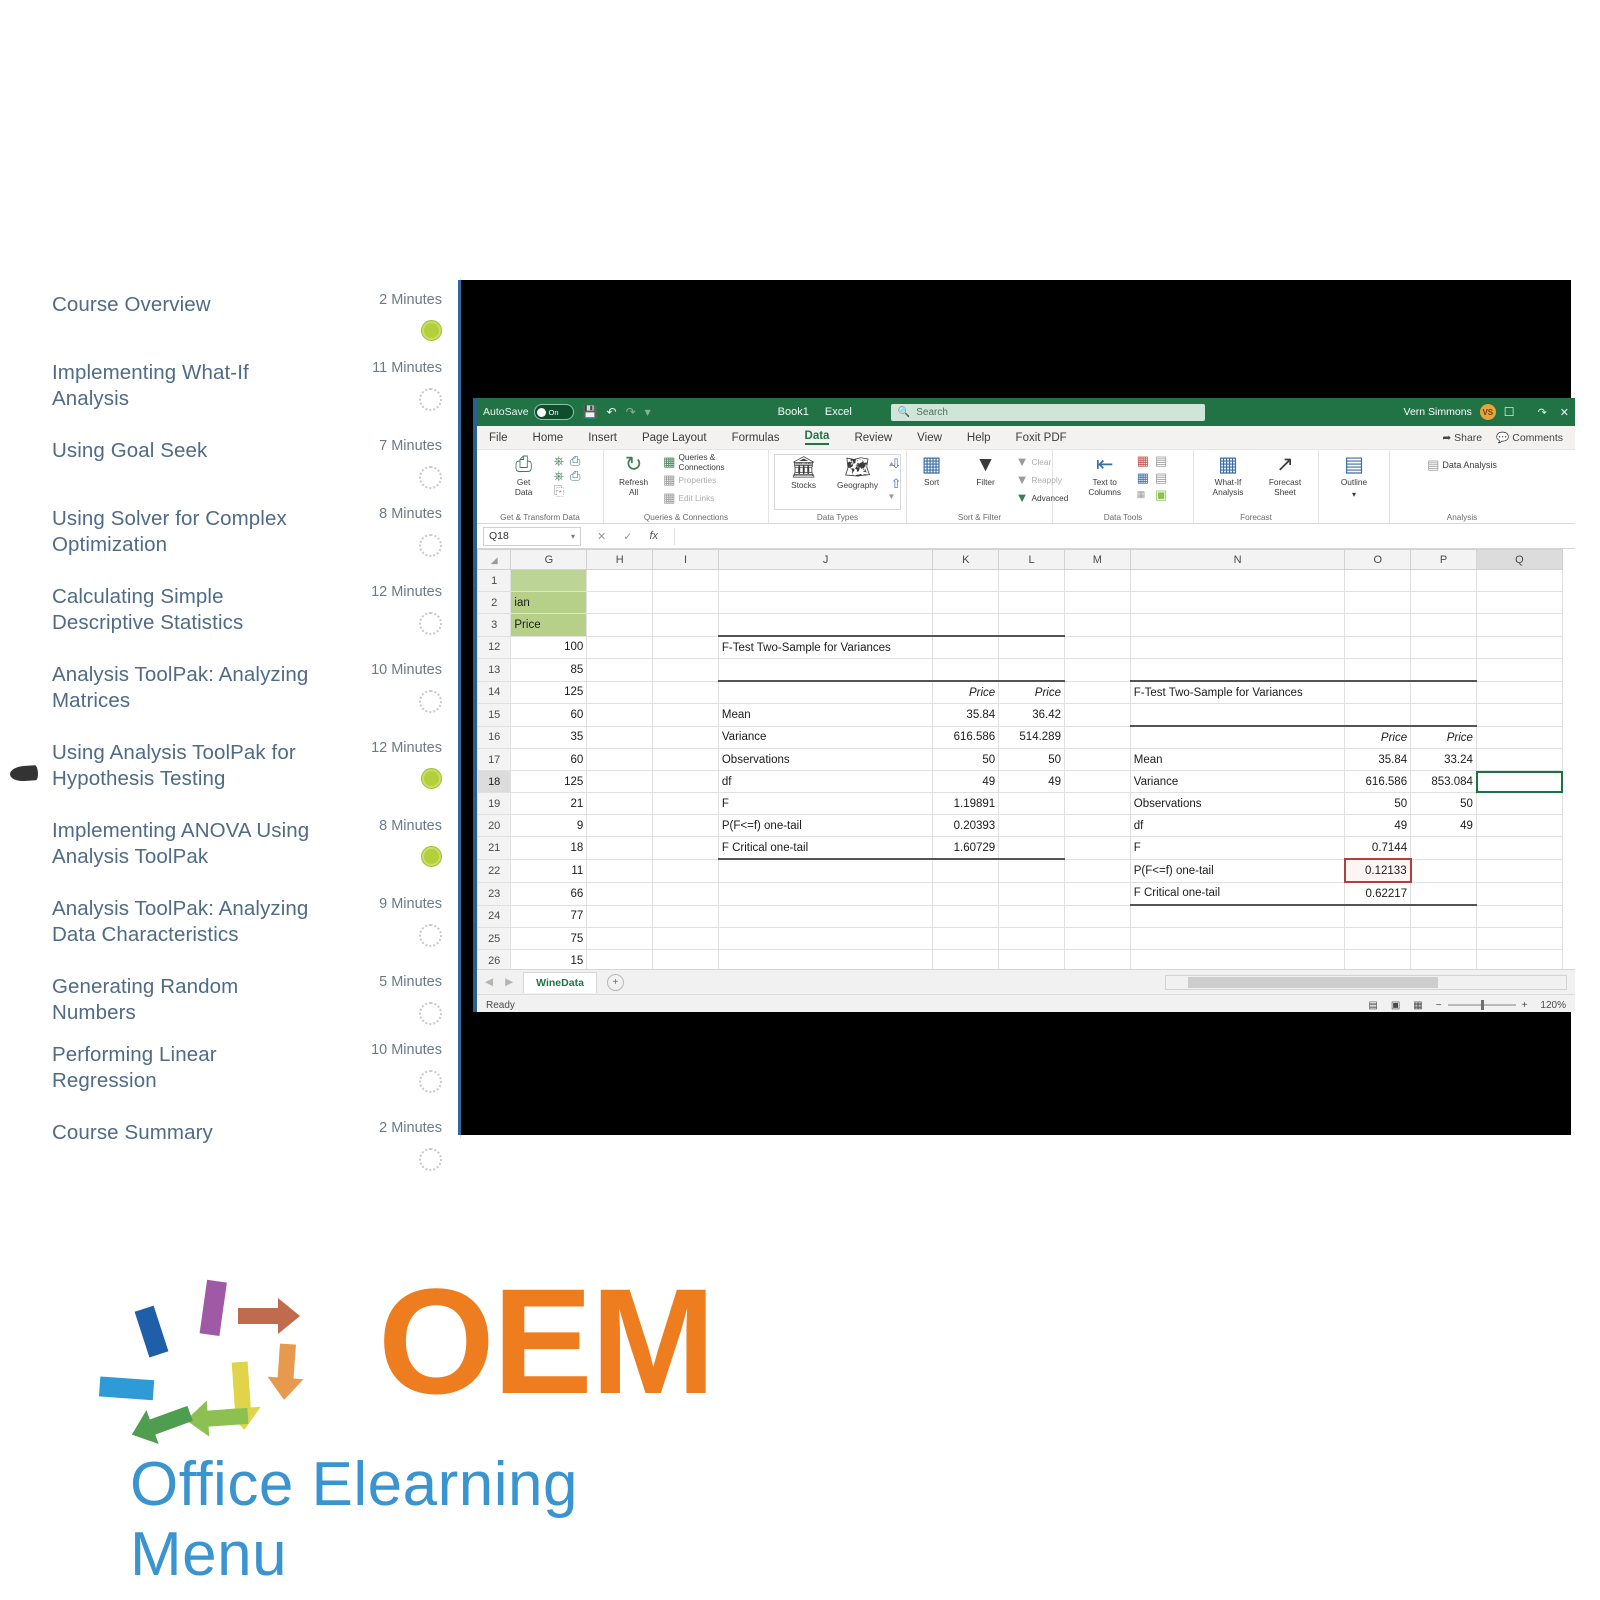 This screenshot has width=1600, height=1600. I want to click on autosave-toggle: AutoSave On, so click(528, 412).